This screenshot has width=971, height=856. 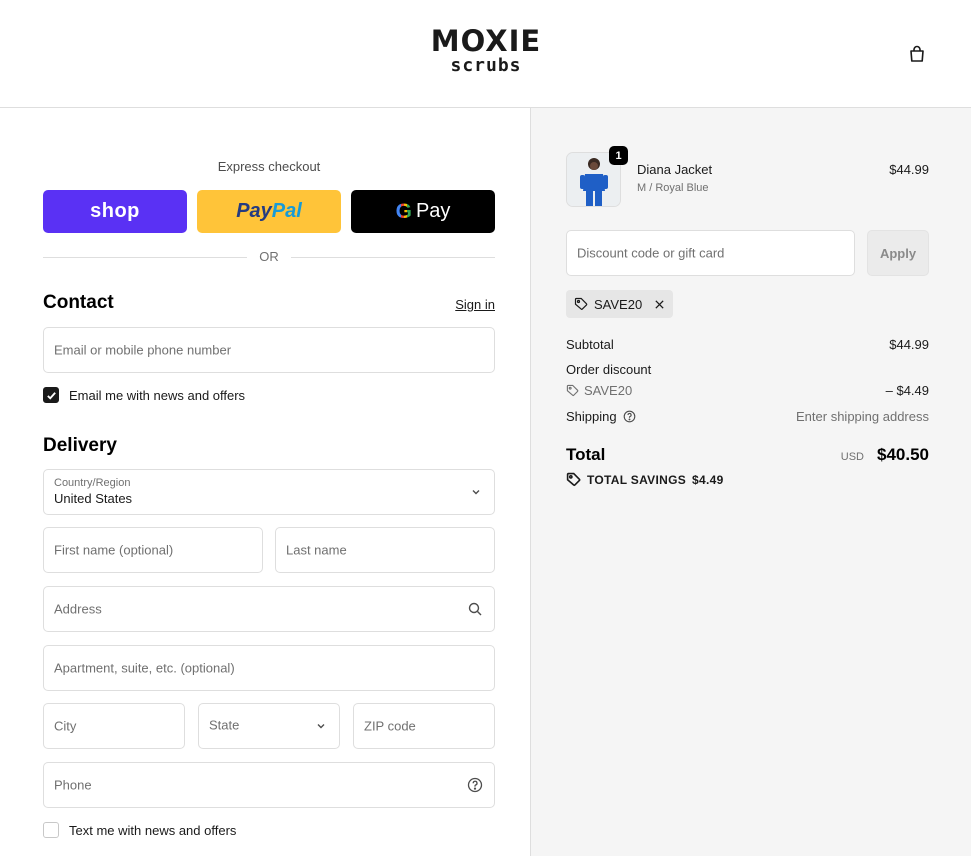 What do you see at coordinates (65, 726) in the screenshot?
I see `city-placeholder: City` at bounding box center [65, 726].